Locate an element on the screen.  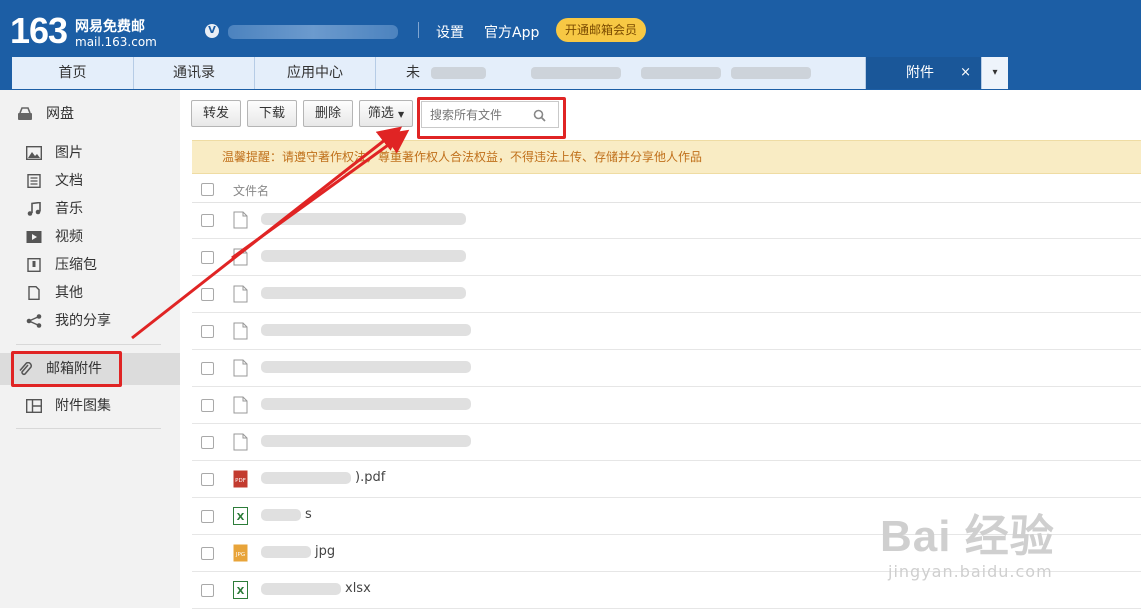
select-all-checkbox is located at coordinates (207, 189).